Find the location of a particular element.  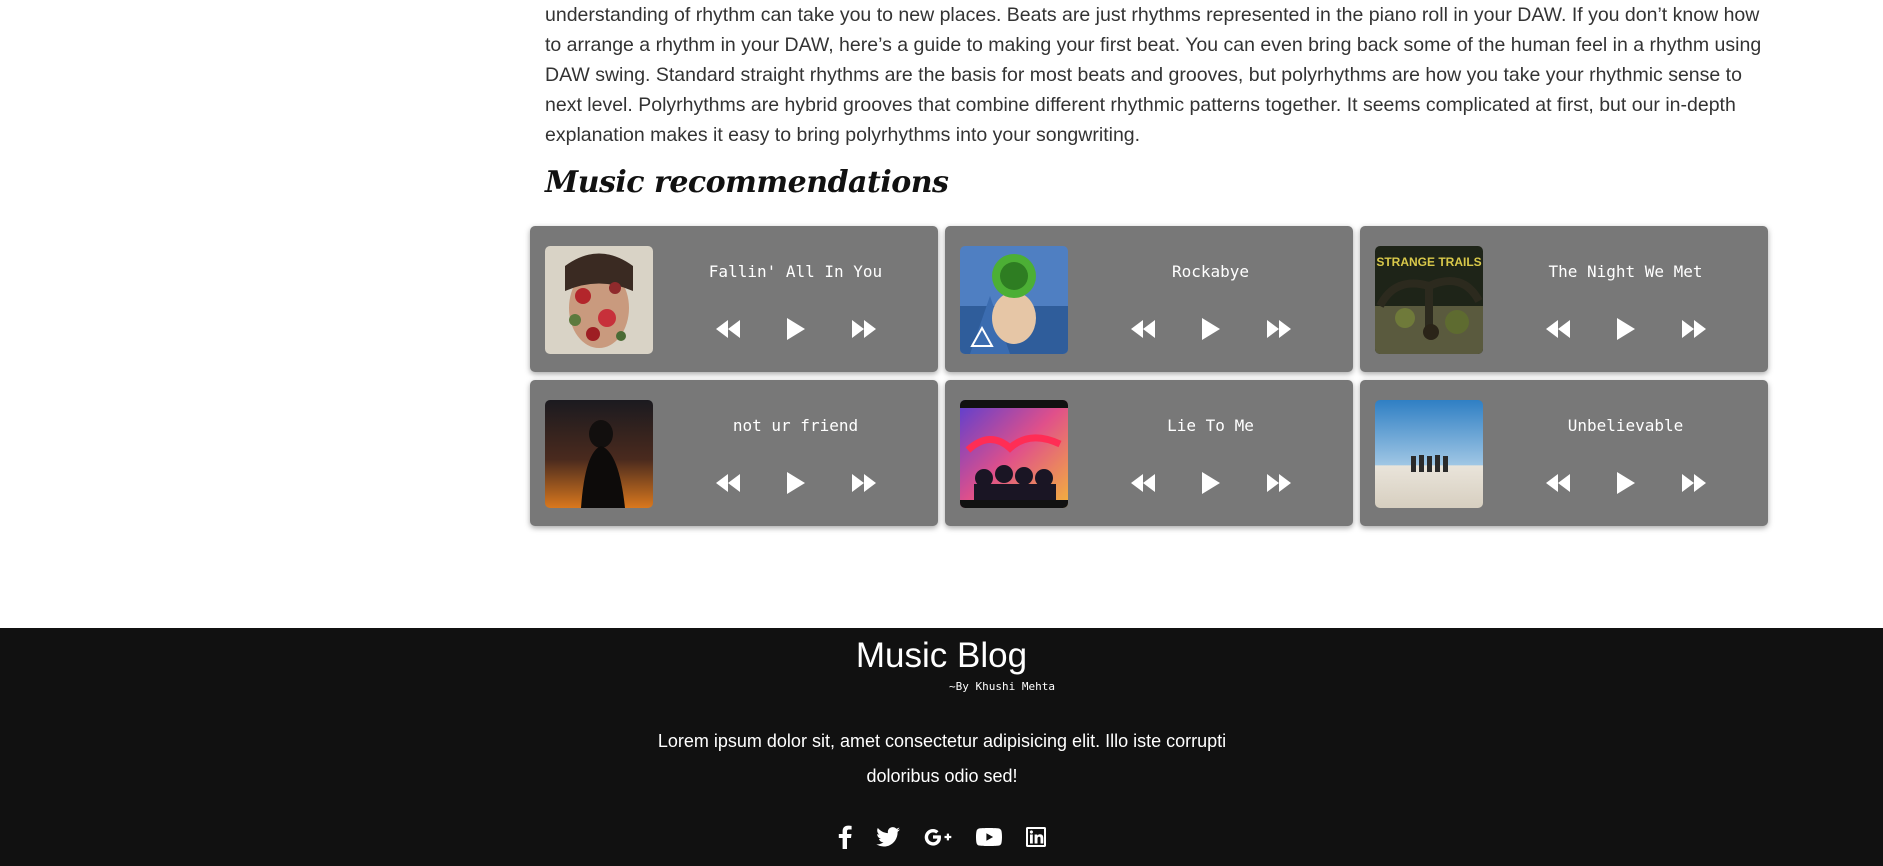

linkedin-icon is located at coordinates (1035, 837).